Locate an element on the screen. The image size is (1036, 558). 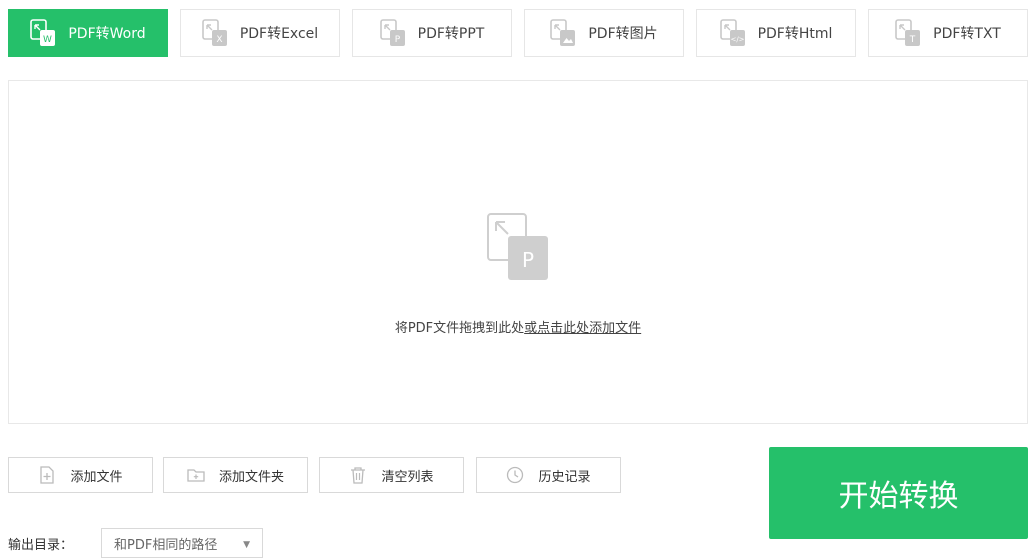
add-file-label: 添加文件 is located at coordinates (96, 477).